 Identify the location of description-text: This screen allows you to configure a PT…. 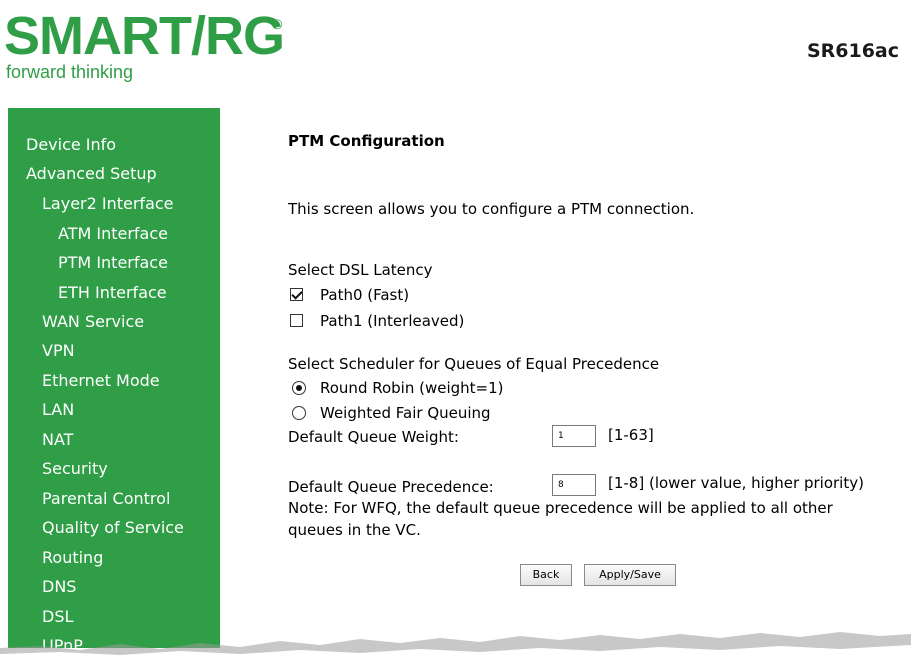
(491, 209).